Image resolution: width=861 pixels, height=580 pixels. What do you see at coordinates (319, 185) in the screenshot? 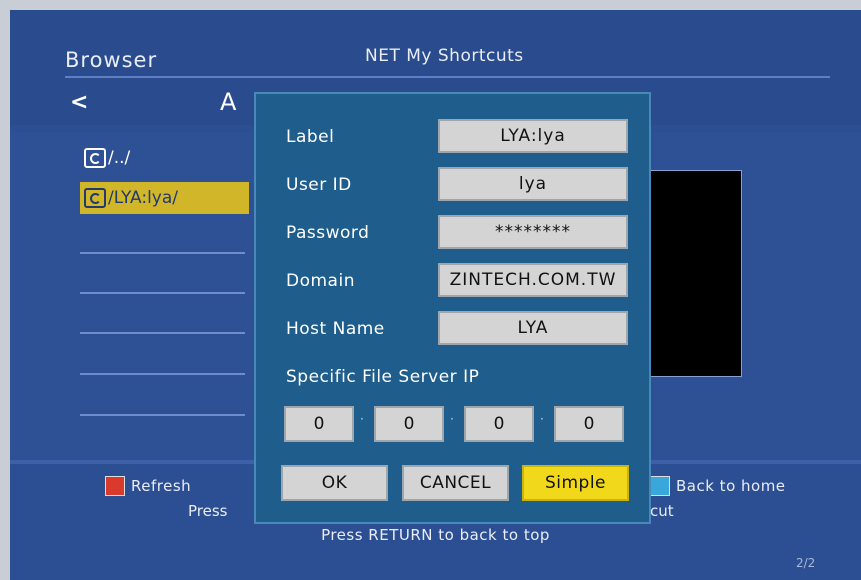
I see `user-id-label: User ID` at bounding box center [319, 185].